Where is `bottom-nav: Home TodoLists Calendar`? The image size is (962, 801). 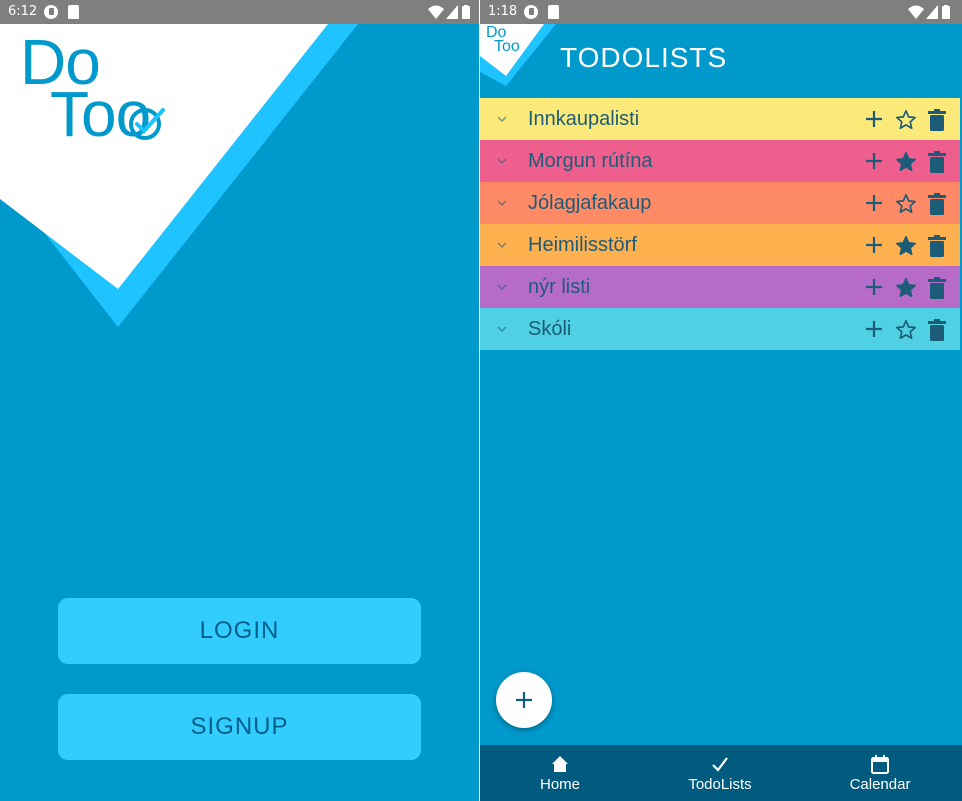
bottom-nav: Home TodoLists Calendar is located at coordinates (721, 773).